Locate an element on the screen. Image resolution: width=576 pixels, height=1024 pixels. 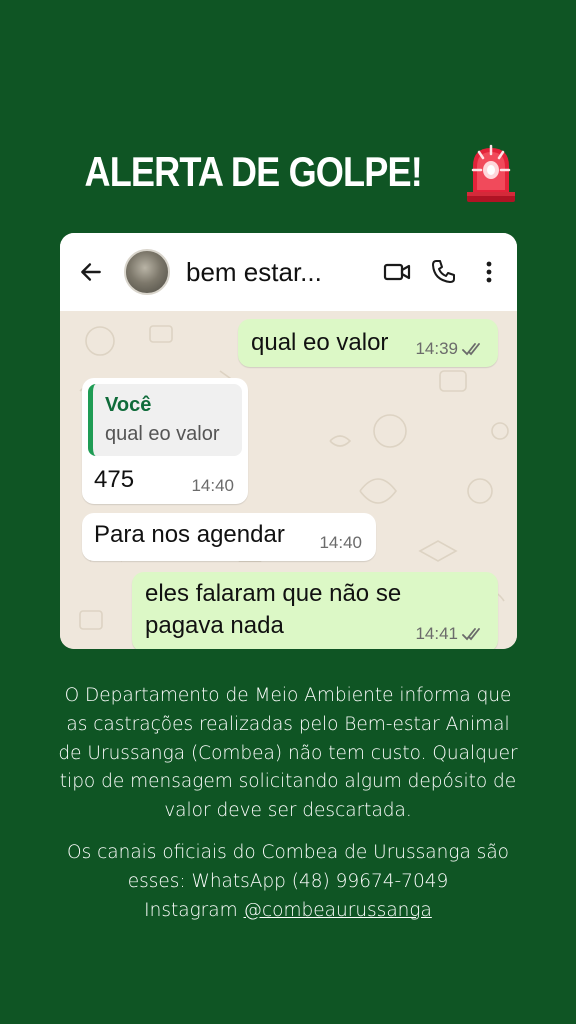
message-timestamp: 14:41 is located at coordinates (436, 633).